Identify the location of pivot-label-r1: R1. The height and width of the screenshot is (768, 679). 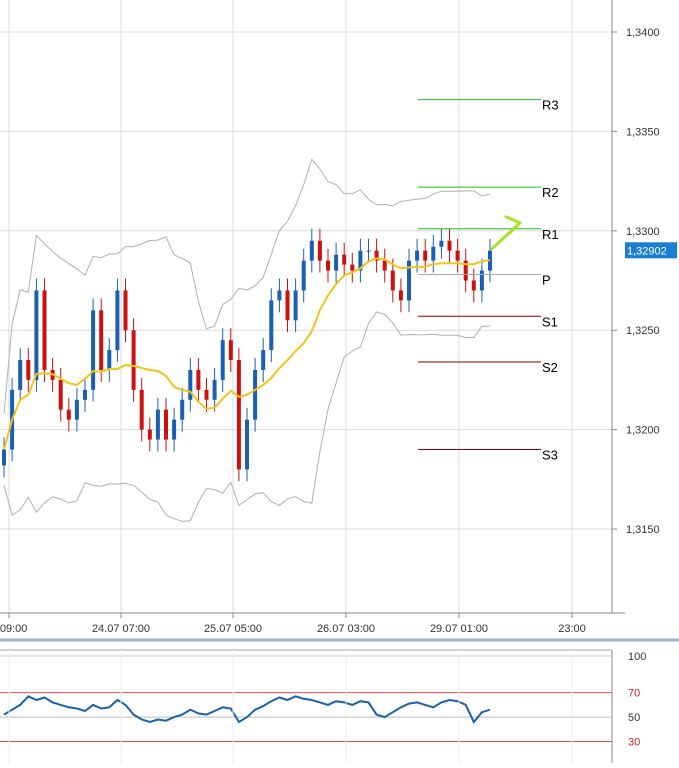
(550, 234).